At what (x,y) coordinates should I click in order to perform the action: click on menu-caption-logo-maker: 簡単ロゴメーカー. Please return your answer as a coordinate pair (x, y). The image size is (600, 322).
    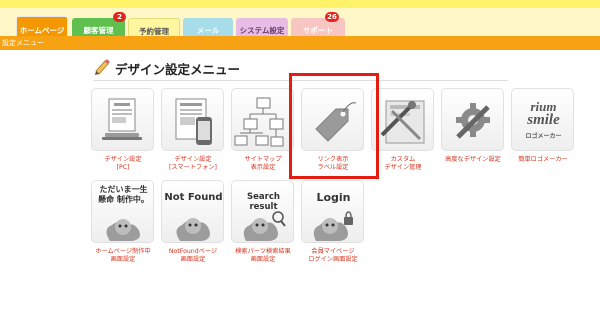
    Looking at the image, I should click on (543, 160).